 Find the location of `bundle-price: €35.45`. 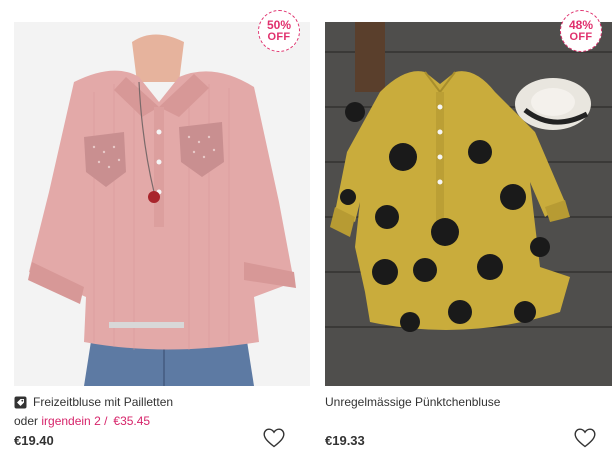

bundle-price: €35.45 is located at coordinates (132, 421).